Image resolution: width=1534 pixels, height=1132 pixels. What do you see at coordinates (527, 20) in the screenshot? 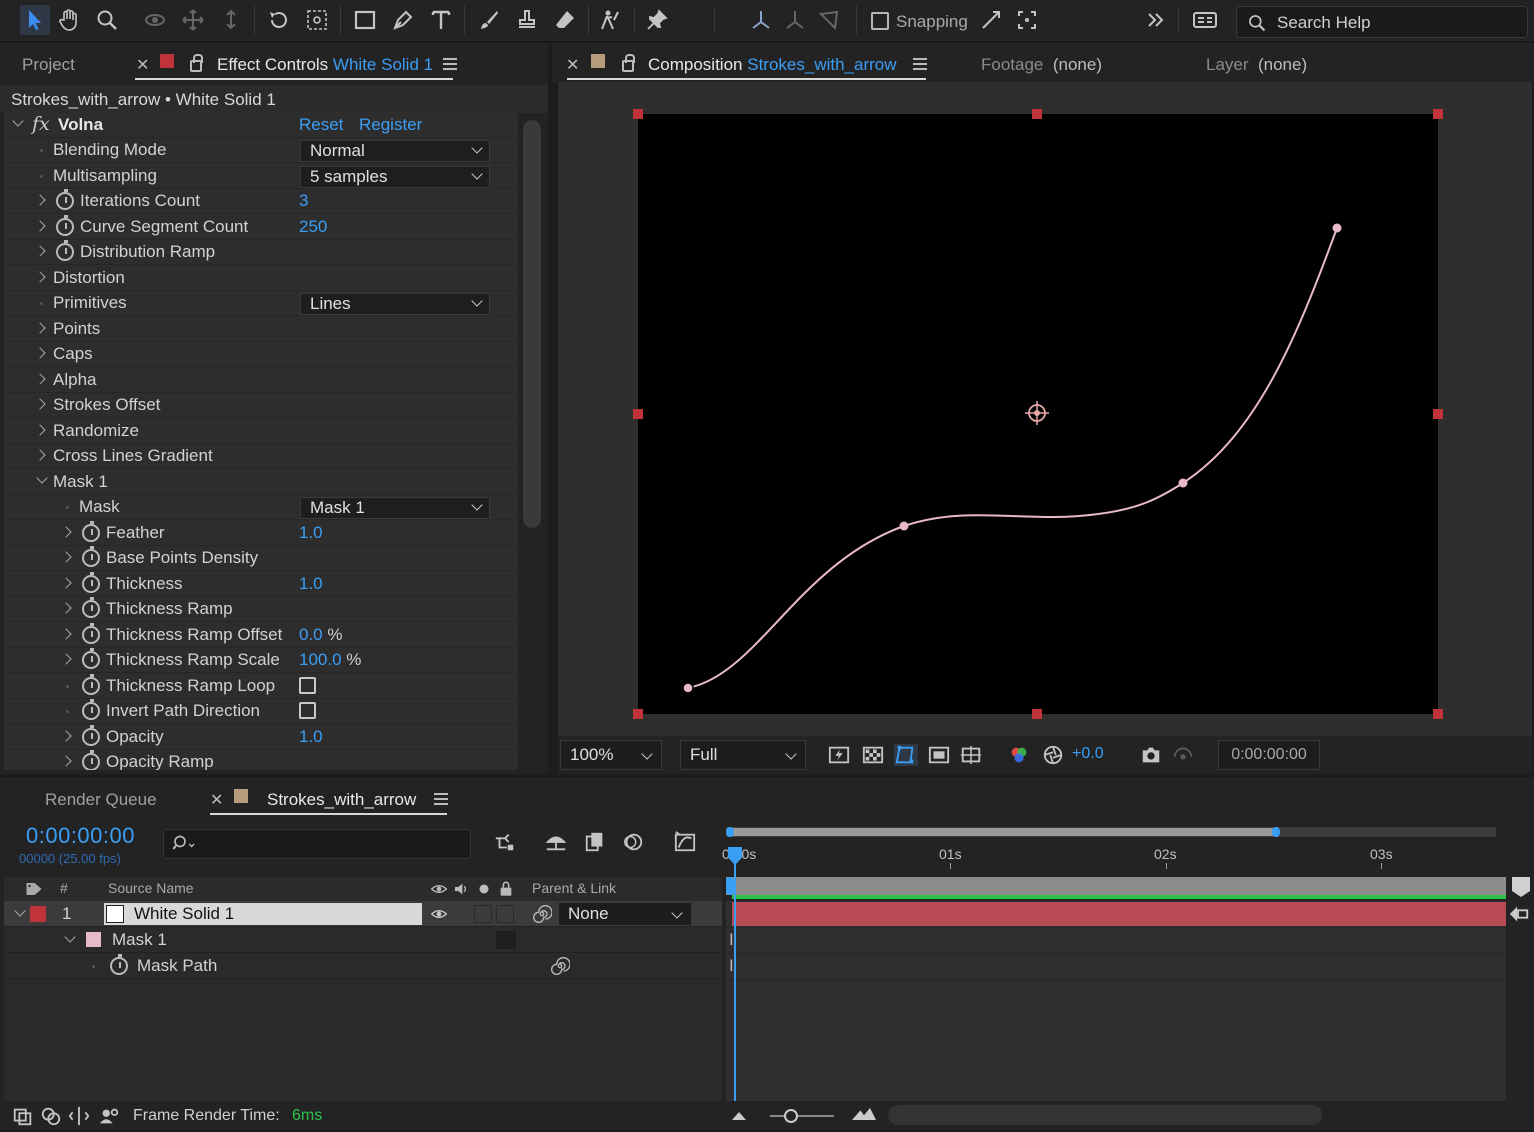
I see `clone-stamp-tool-icon` at bounding box center [527, 20].